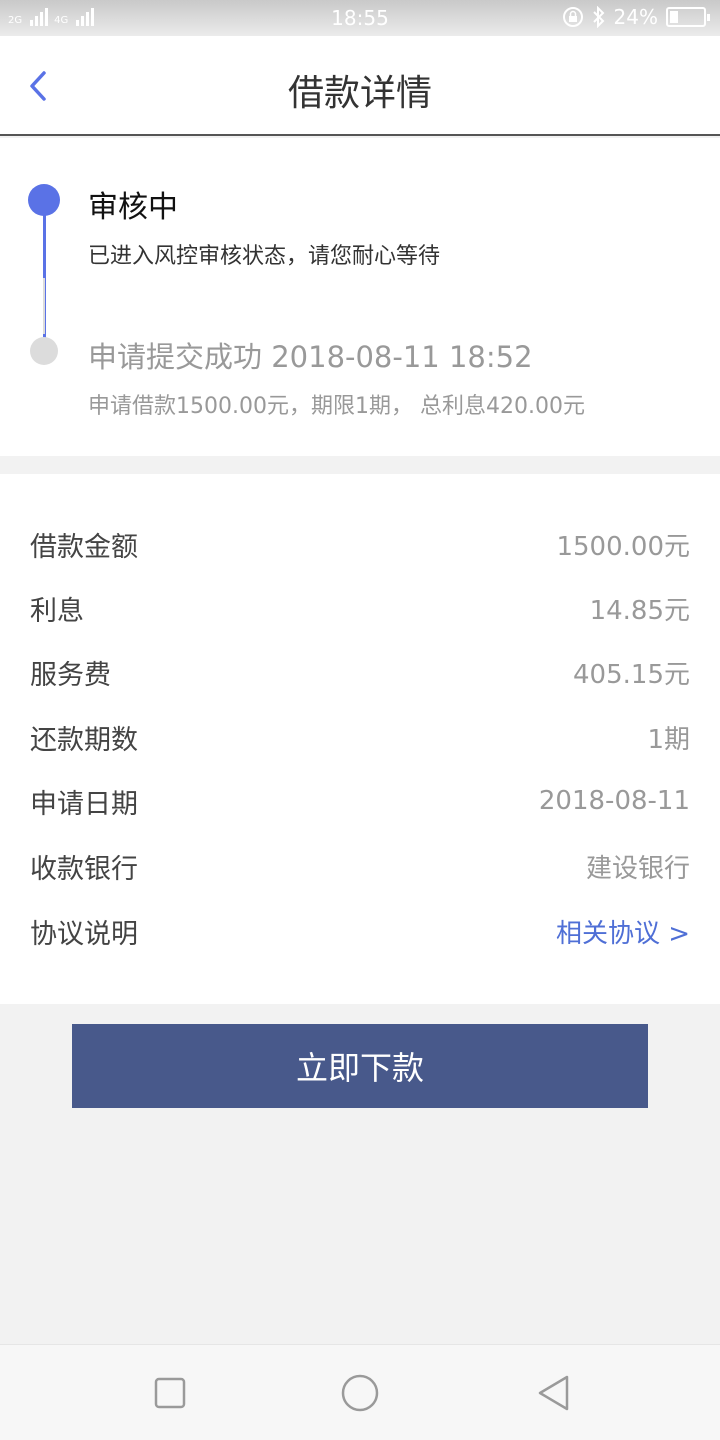 The image size is (720, 1440). Describe the element at coordinates (623, 931) in the screenshot. I see `agreement-link: 相关协议 >` at that location.